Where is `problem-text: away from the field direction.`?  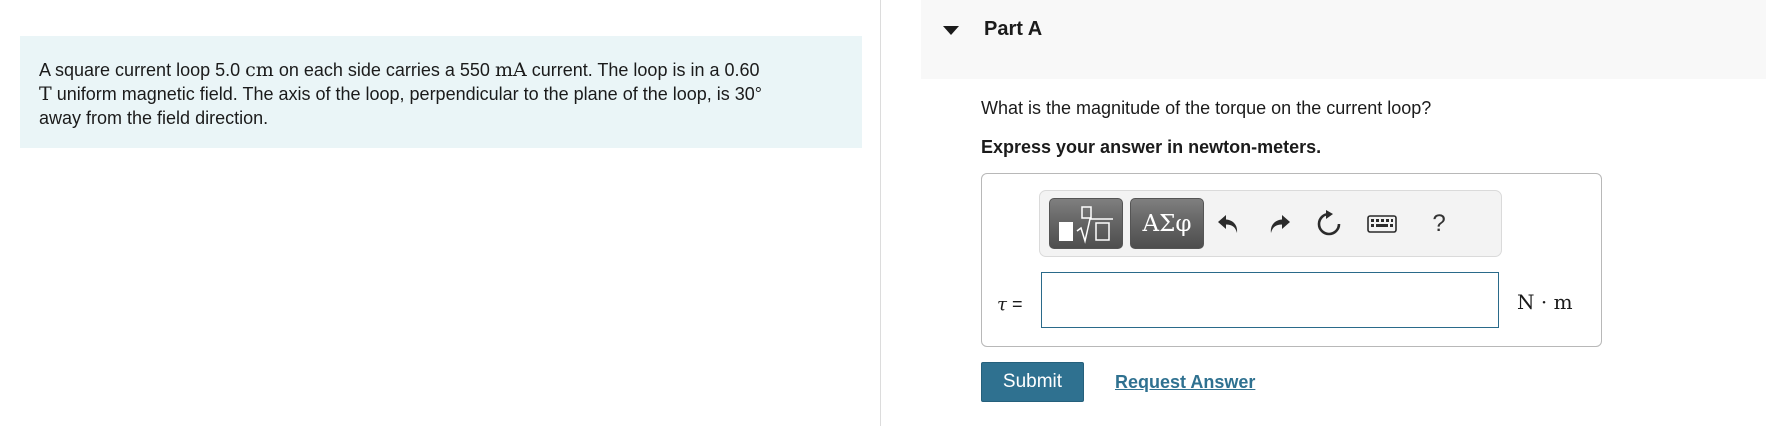 problem-text: away from the field direction. is located at coordinates (154, 118).